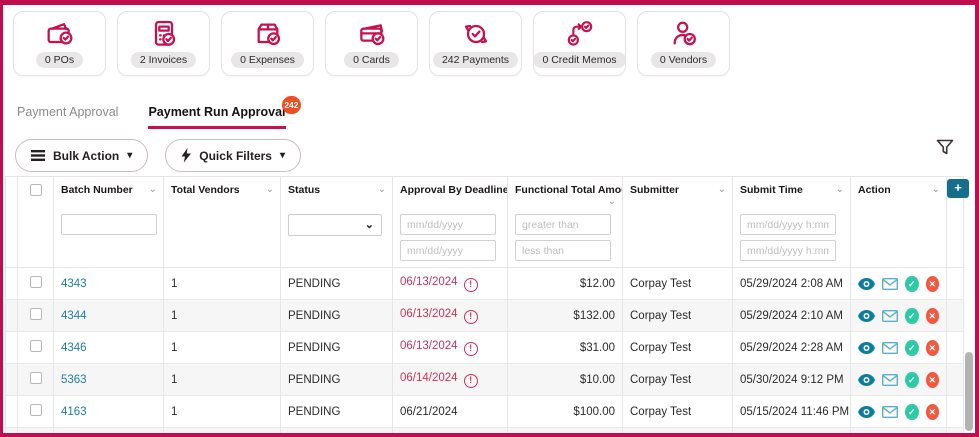  Describe the element at coordinates (958, 188) in the screenshot. I see `add-column-button: +` at that location.